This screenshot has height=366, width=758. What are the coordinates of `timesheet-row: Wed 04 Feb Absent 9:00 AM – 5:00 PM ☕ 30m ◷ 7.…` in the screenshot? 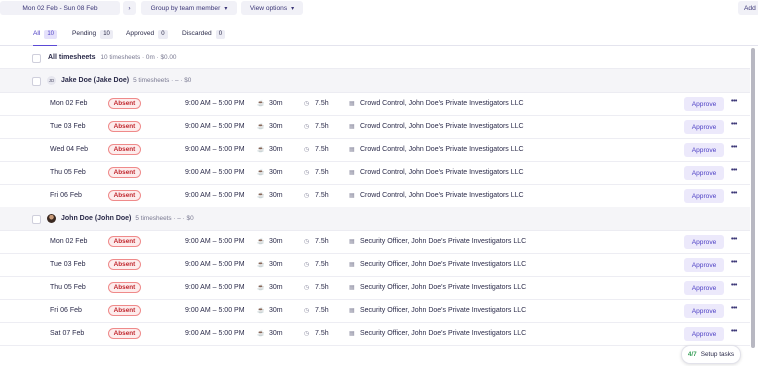 It's located at (375, 150).